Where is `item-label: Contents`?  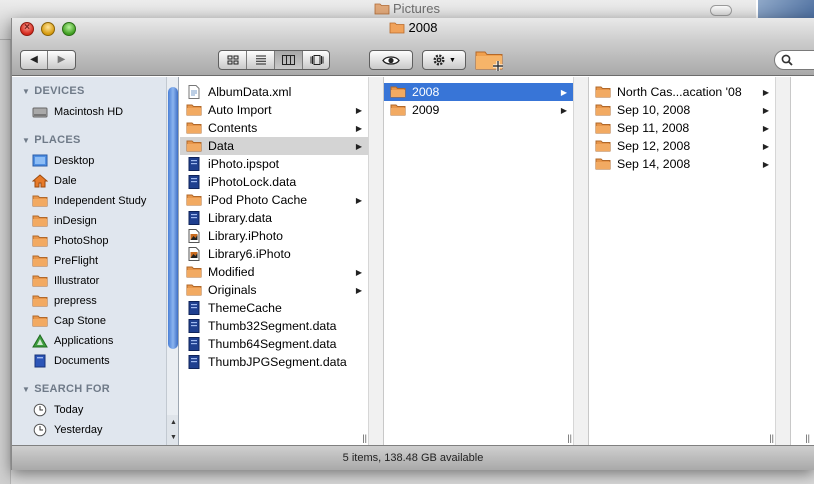
item-label: Contents is located at coordinates (233, 128).